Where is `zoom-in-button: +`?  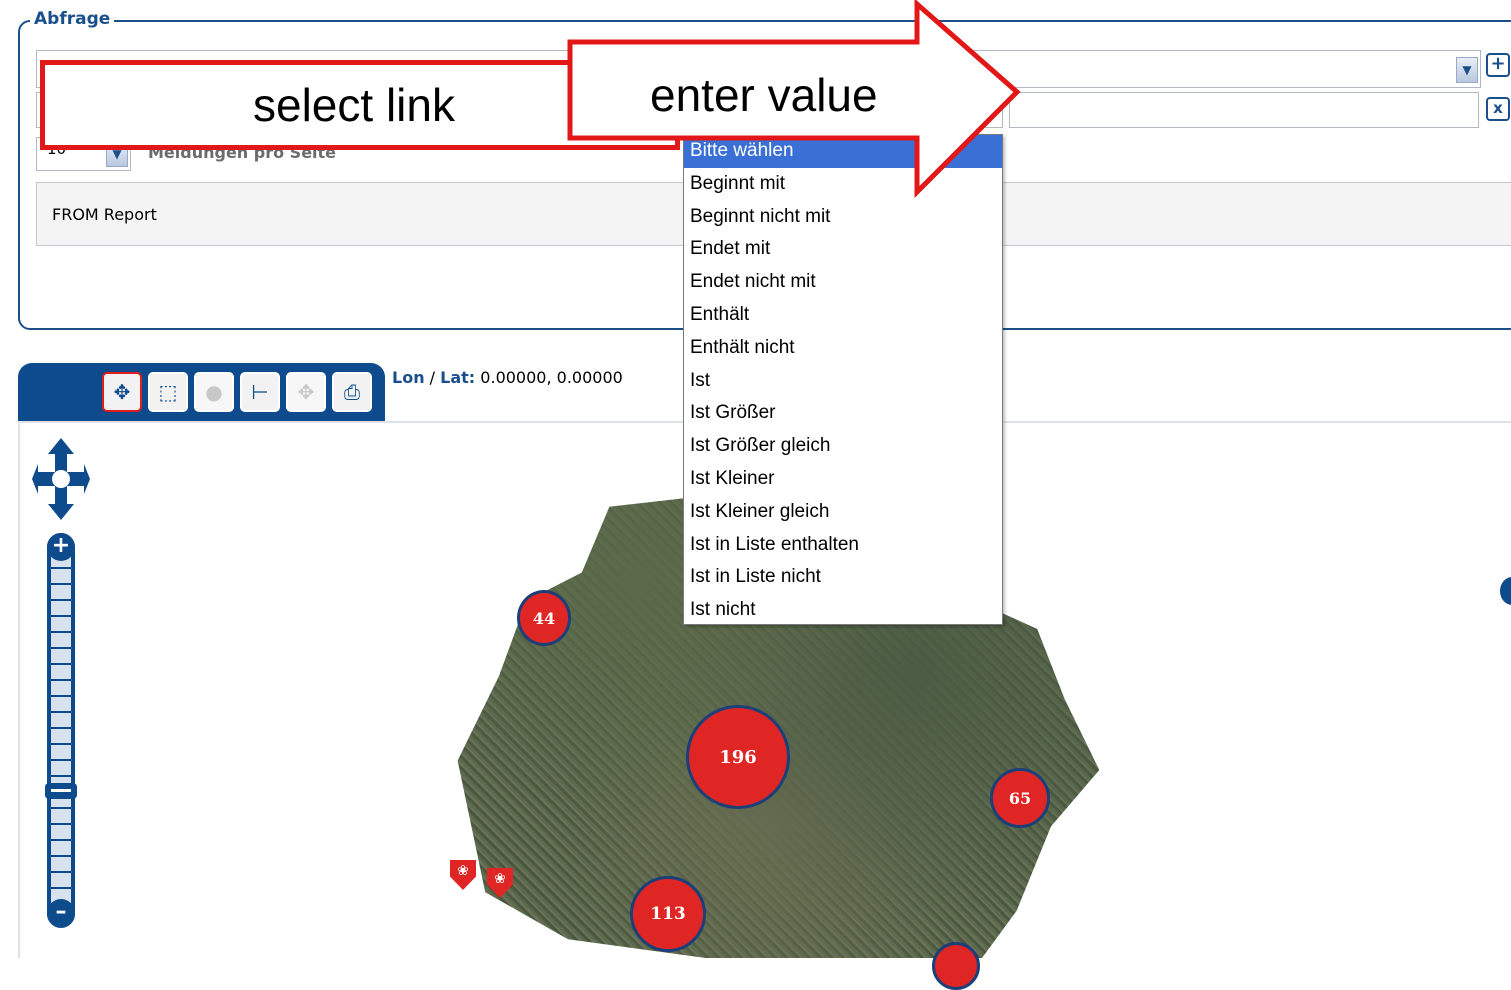
zoom-in-button: + is located at coordinates (61, 547).